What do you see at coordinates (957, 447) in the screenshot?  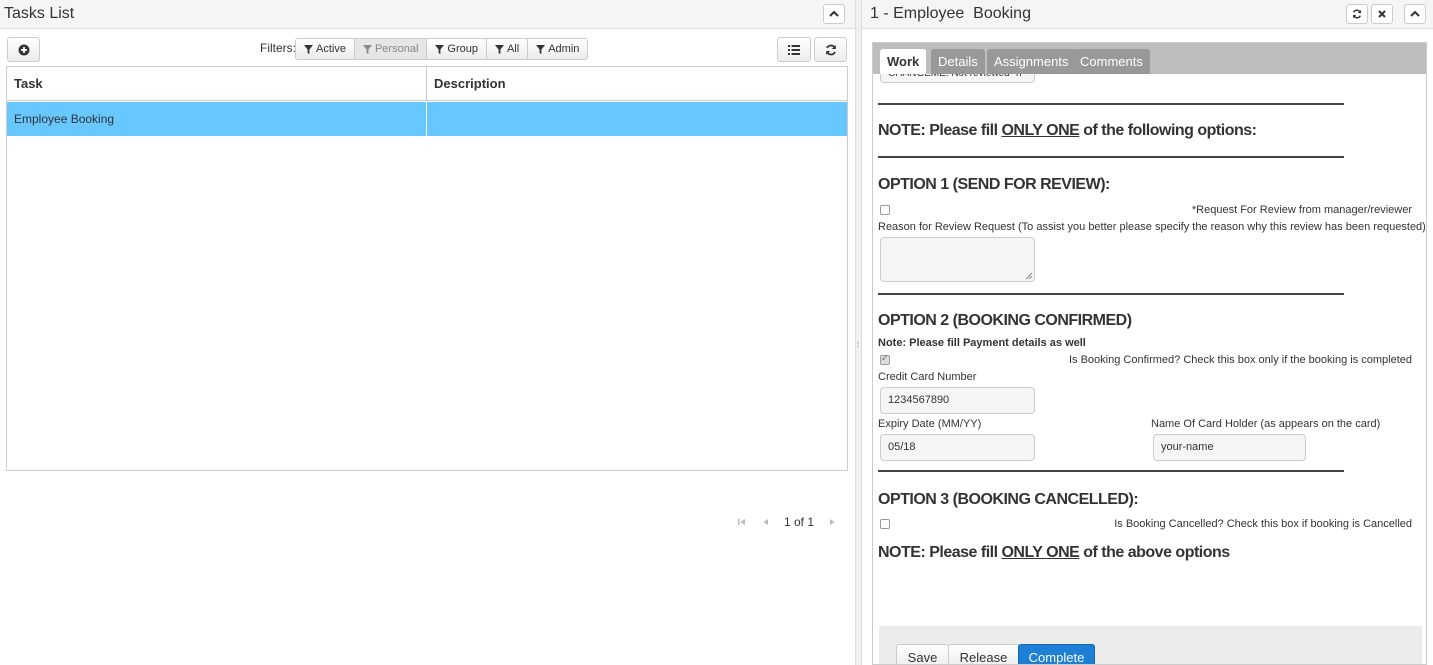 I see `expiry-date-input: 05/18` at bounding box center [957, 447].